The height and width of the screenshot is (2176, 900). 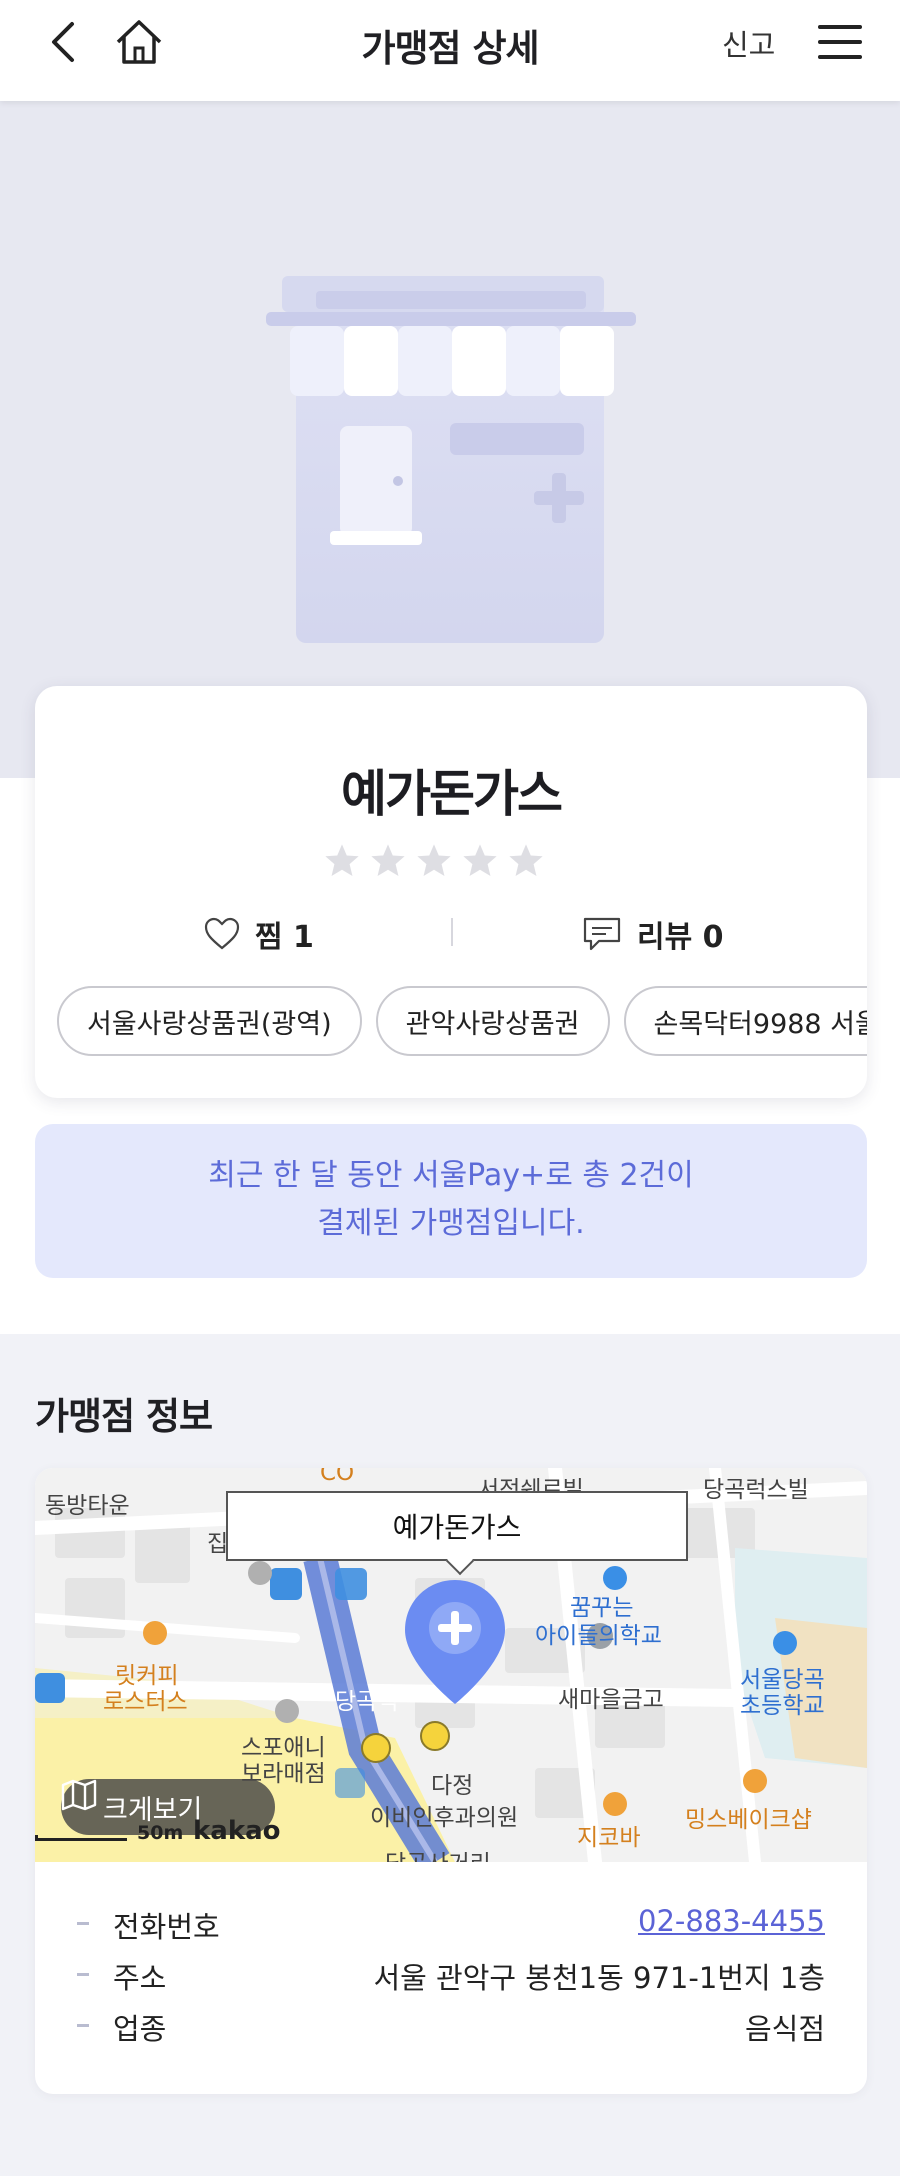 What do you see at coordinates (153, 1810) in the screenshot?
I see `map-enlarge-label: 크게보기` at bounding box center [153, 1810].